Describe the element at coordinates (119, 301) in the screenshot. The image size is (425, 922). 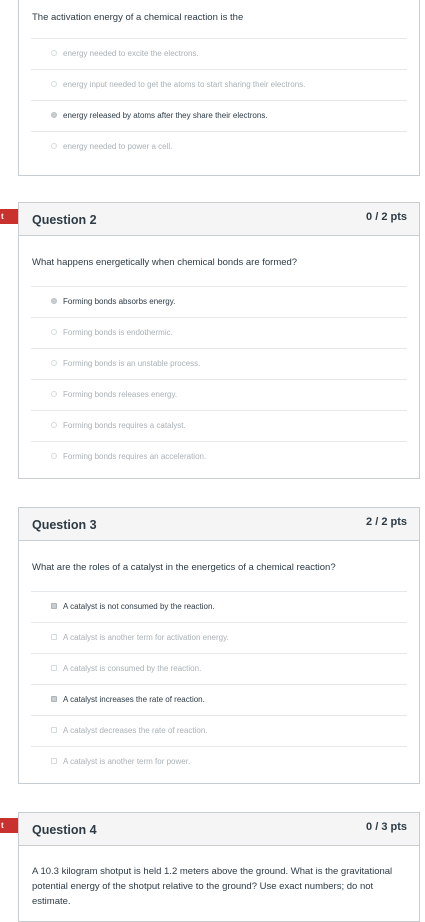
I see `answer-label: Forming bonds absorbs energy.` at that location.